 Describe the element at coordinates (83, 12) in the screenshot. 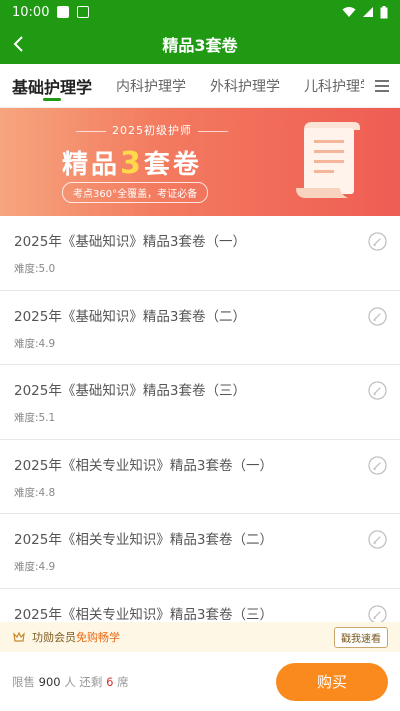

I see `app-notification-icon` at that location.